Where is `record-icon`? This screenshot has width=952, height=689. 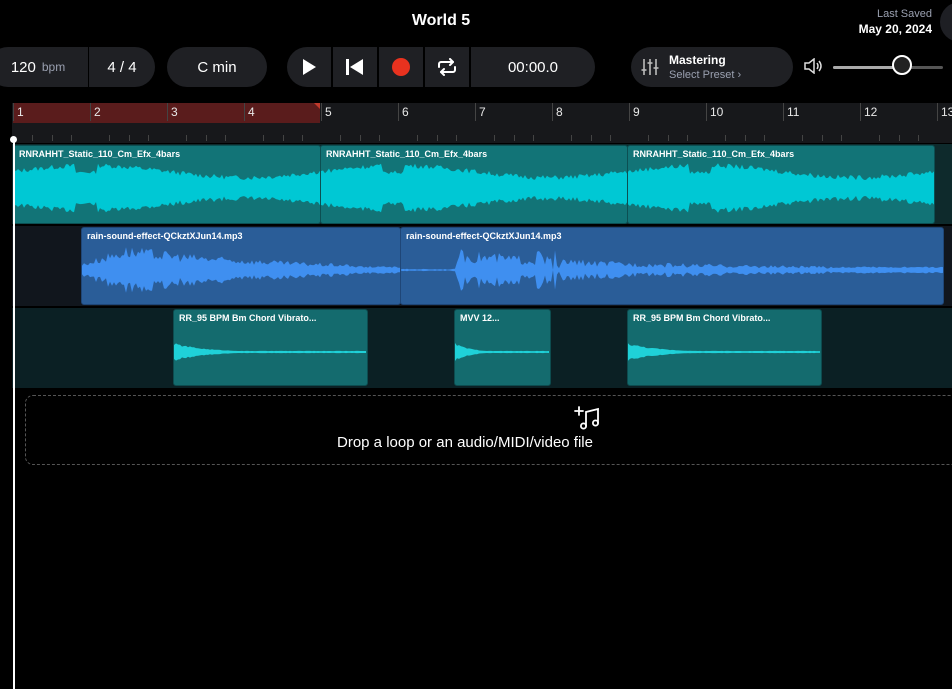
record-icon is located at coordinates (401, 67).